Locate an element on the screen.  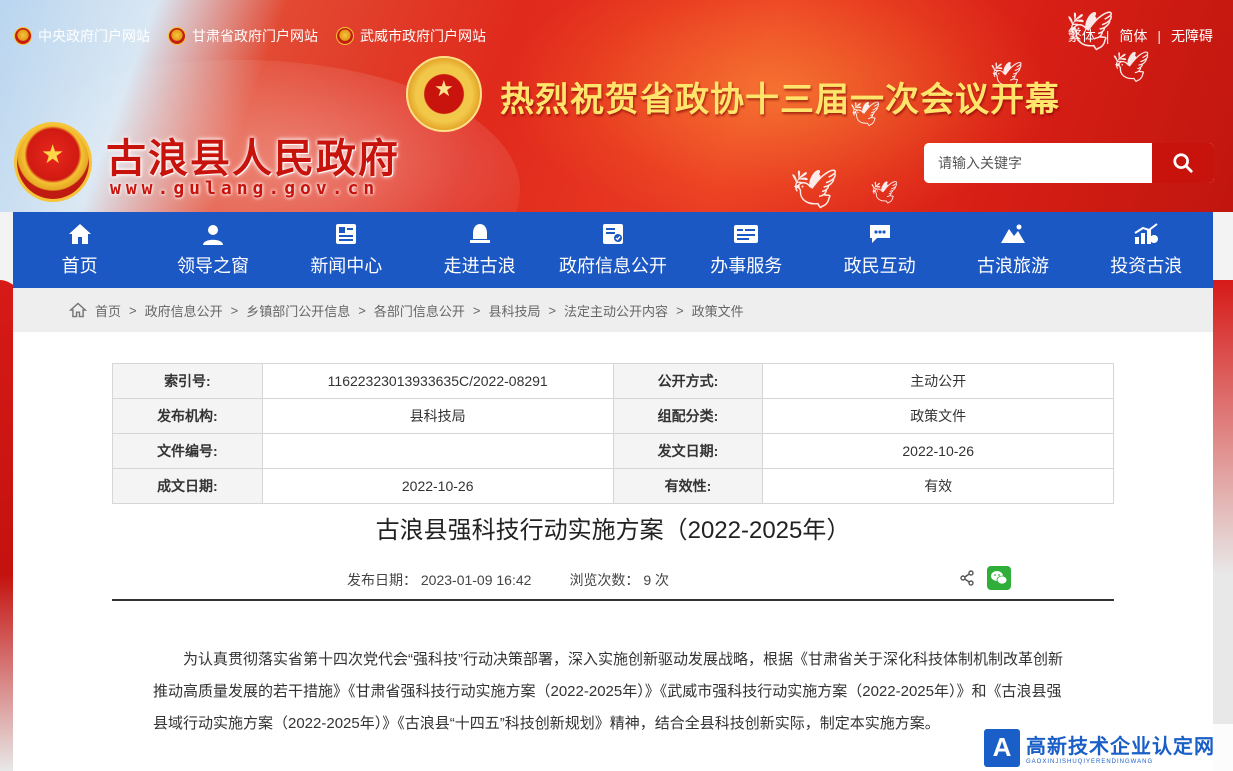
top-links: 中央政府门户网站 甘肃省政府门户网站 武威市政府门户网站 is located at coordinates (250, 36).